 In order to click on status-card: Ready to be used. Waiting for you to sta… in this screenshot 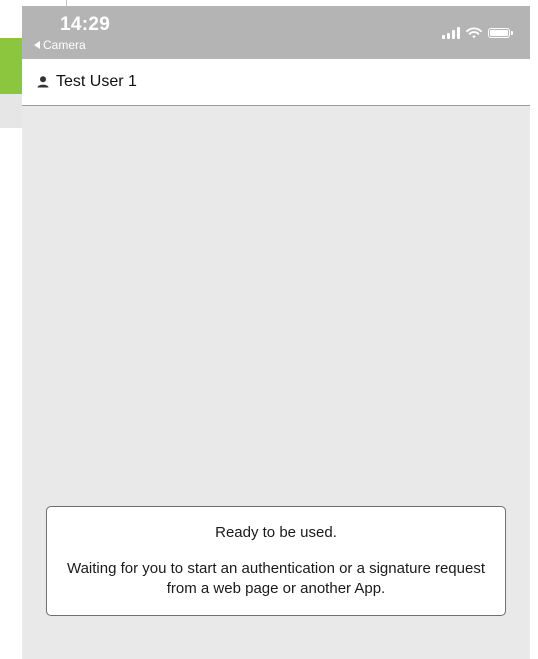, I will do `click(276, 561)`.